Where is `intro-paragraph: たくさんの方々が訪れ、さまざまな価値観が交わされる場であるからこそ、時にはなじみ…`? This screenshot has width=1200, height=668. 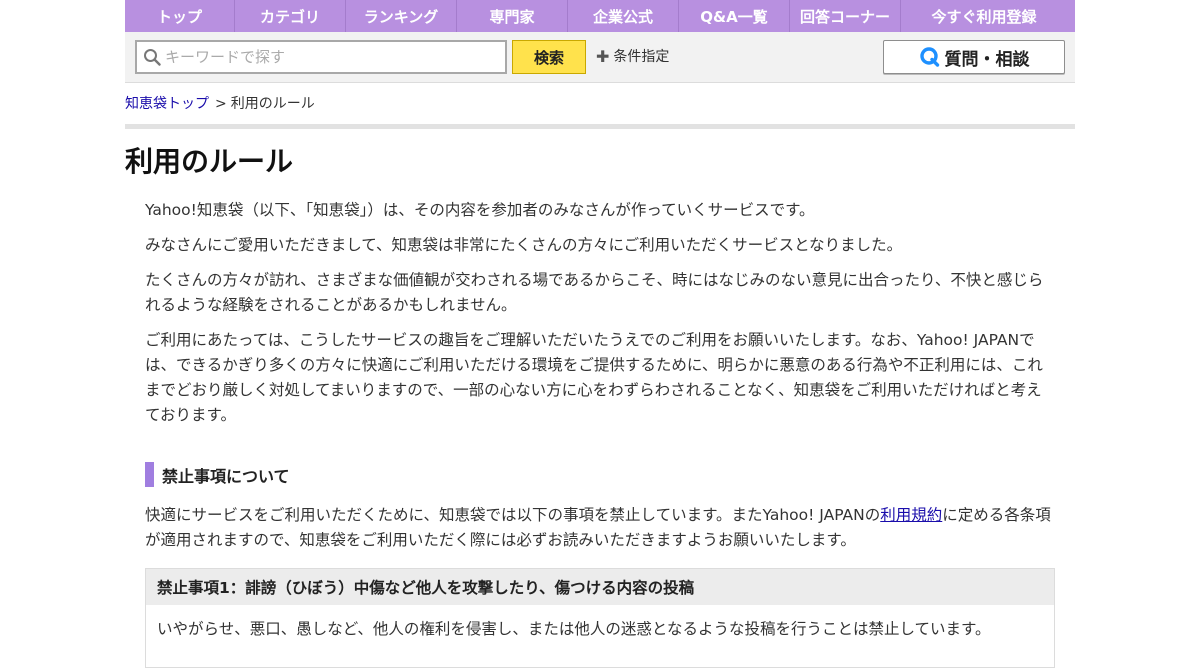 intro-paragraph: たくさんの方々が訪れ、さまざまな価値観が交わされる場であるからこそ、時にはなじみ… is located at coordinates (594, 292).